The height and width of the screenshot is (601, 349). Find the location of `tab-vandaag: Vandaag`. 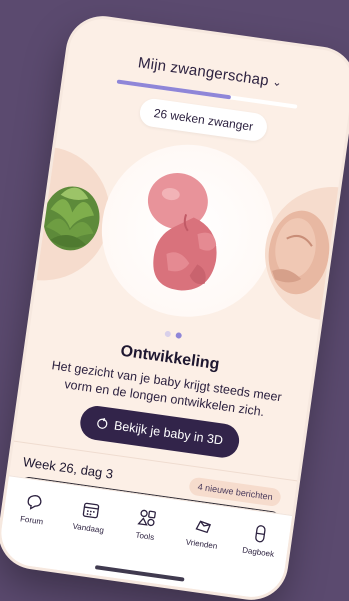

tab-vandaag: Vandaag is located at coordinates (90, 516).